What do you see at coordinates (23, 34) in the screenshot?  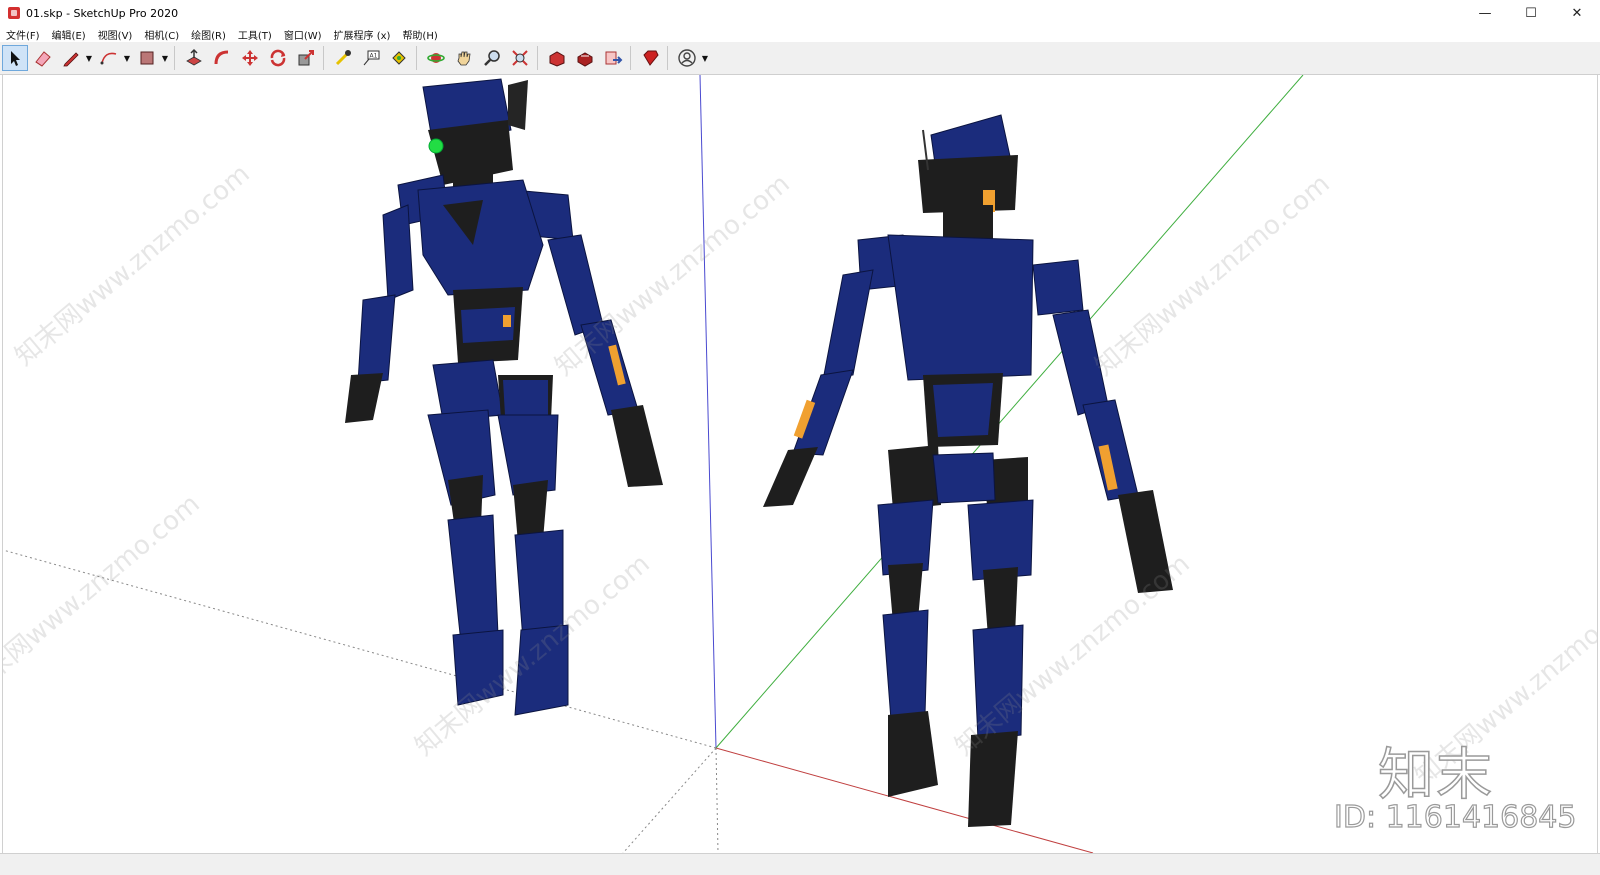 I see `menu-file: 文件(F)` at bounding box center [23, 34].